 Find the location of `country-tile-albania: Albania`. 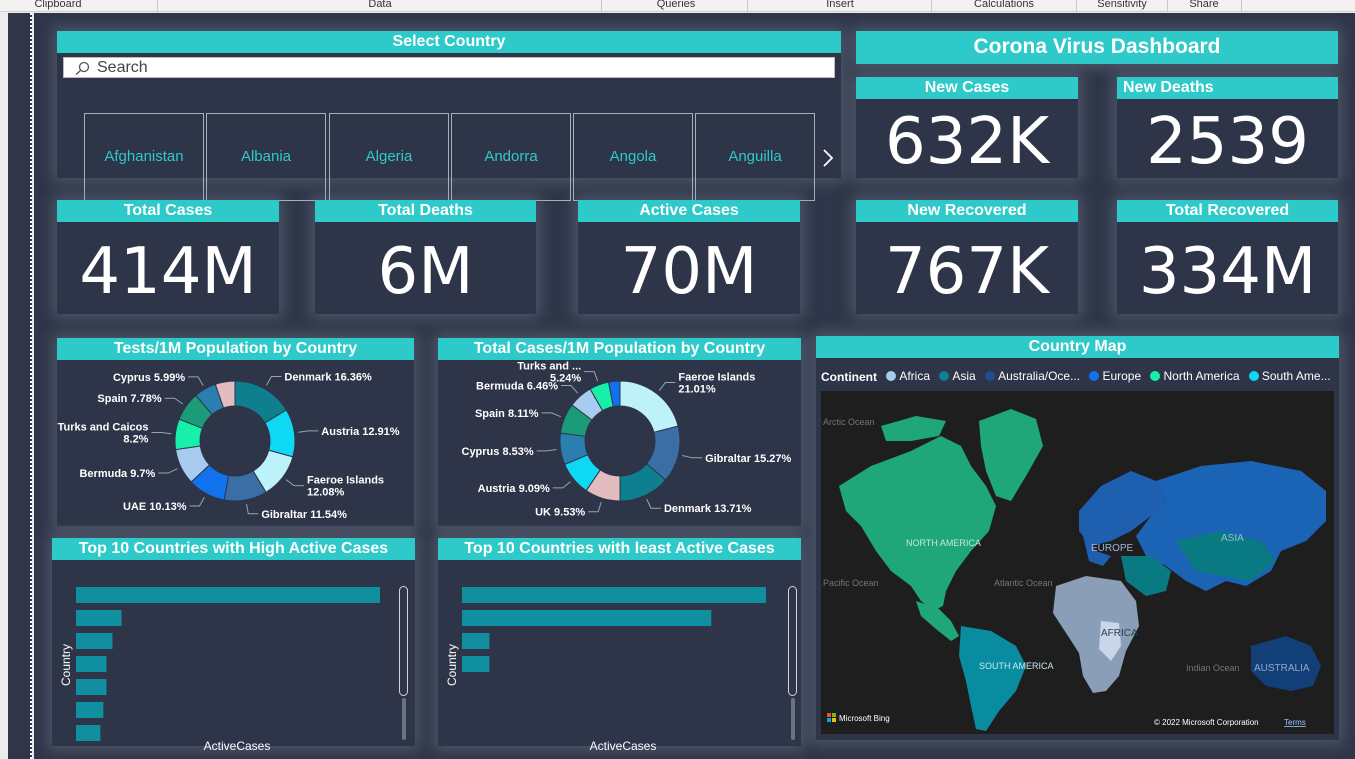

country-tile-albania: Albania is located at coordinates (266, 157).